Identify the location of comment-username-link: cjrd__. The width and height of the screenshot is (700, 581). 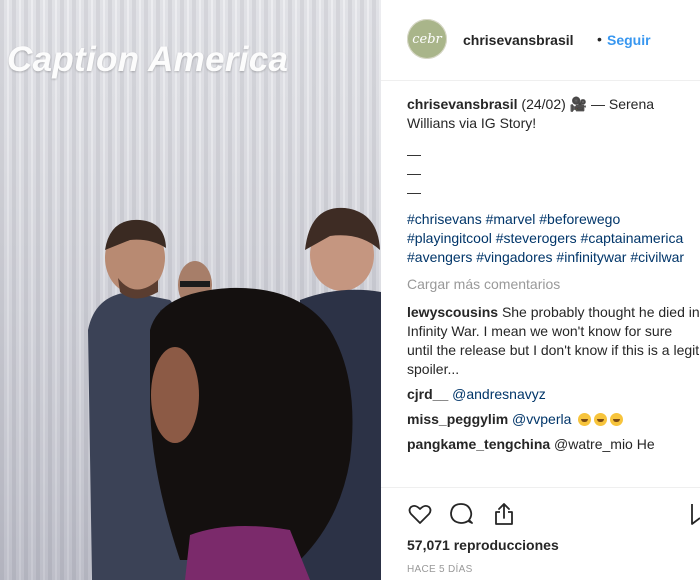
(427, 394).